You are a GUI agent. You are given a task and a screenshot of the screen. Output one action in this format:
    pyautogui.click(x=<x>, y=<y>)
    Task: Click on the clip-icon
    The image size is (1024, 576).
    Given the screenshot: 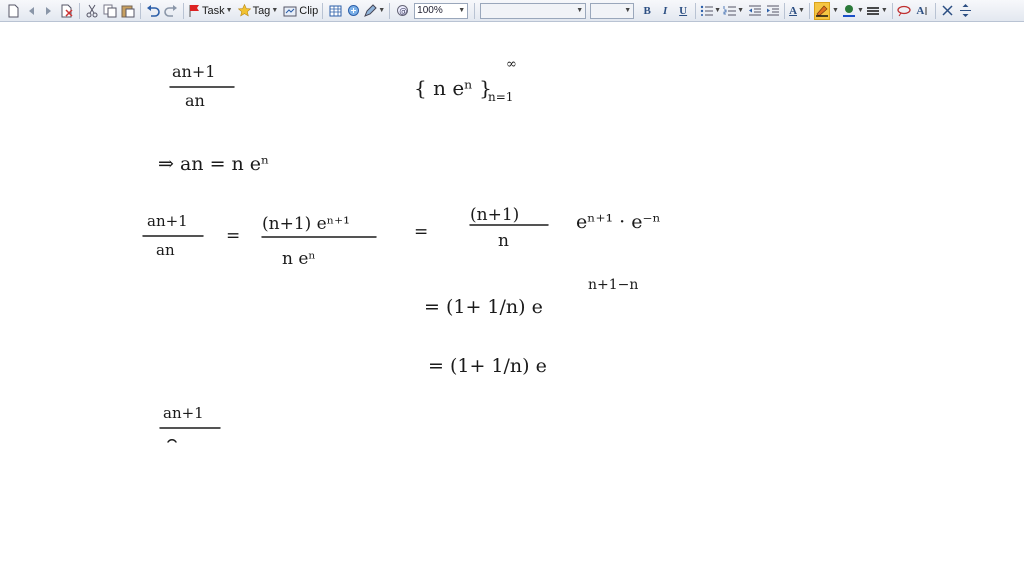 What is the action you would take?
    pyautogui.click(x=290, y=11)
    